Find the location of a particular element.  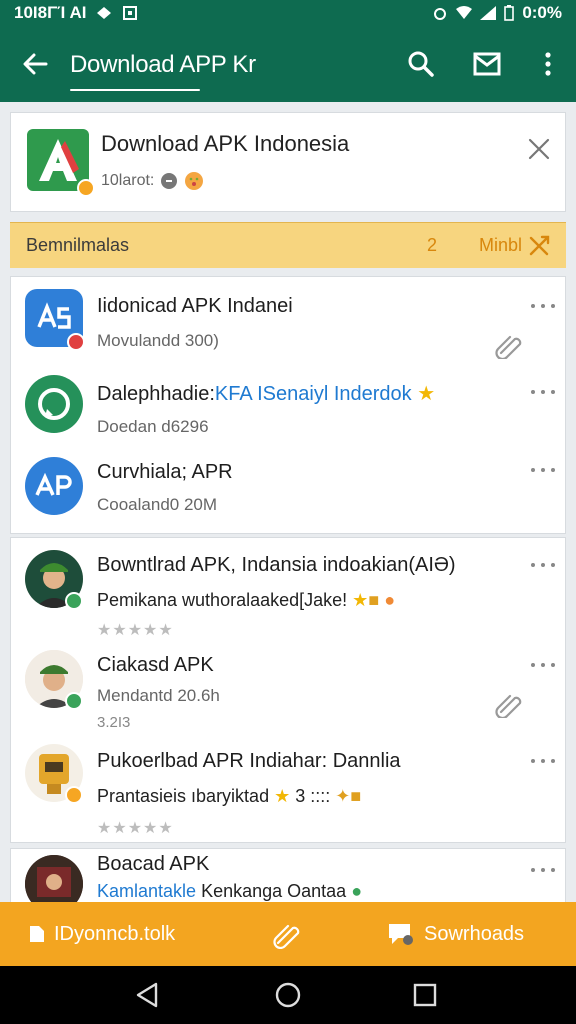

bottom-downloads-button: Sowrhoads is located at coordinates (455, 934).